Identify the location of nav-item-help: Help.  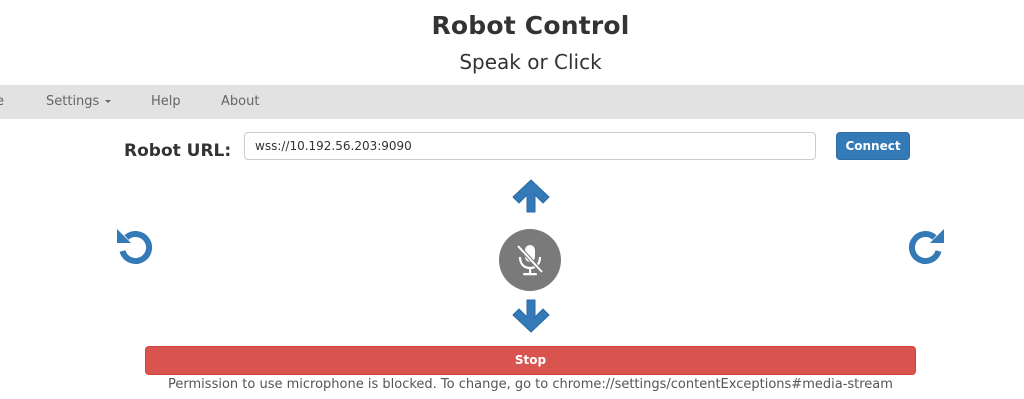
(166, 102).